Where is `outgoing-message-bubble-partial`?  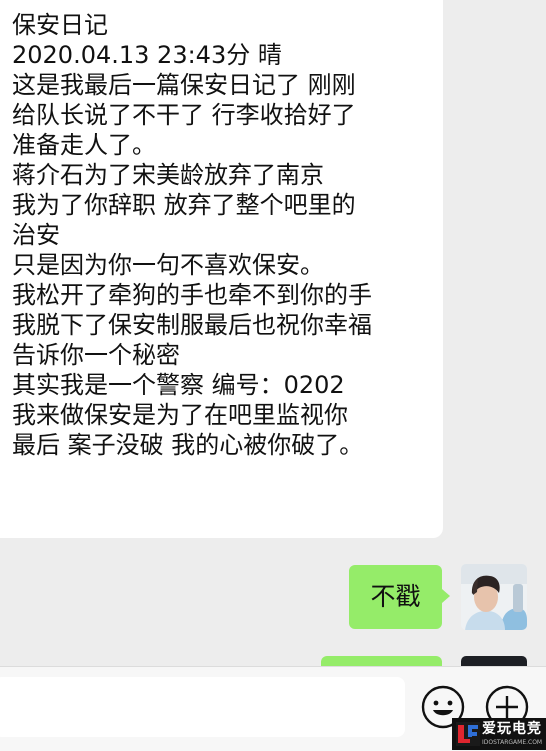 outgoing-message-bubble-partial is located at coordinates (381, 661).